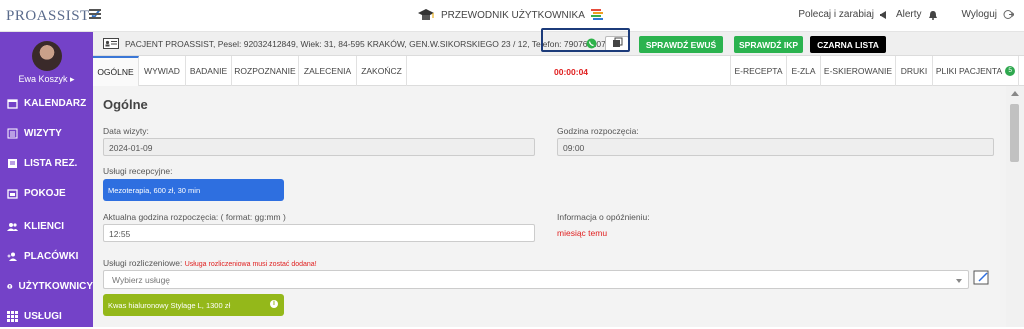  What do you see at coordinates (12, 316) in the screenshot?
I see `grid-icon` at bounding box center [12, 316].